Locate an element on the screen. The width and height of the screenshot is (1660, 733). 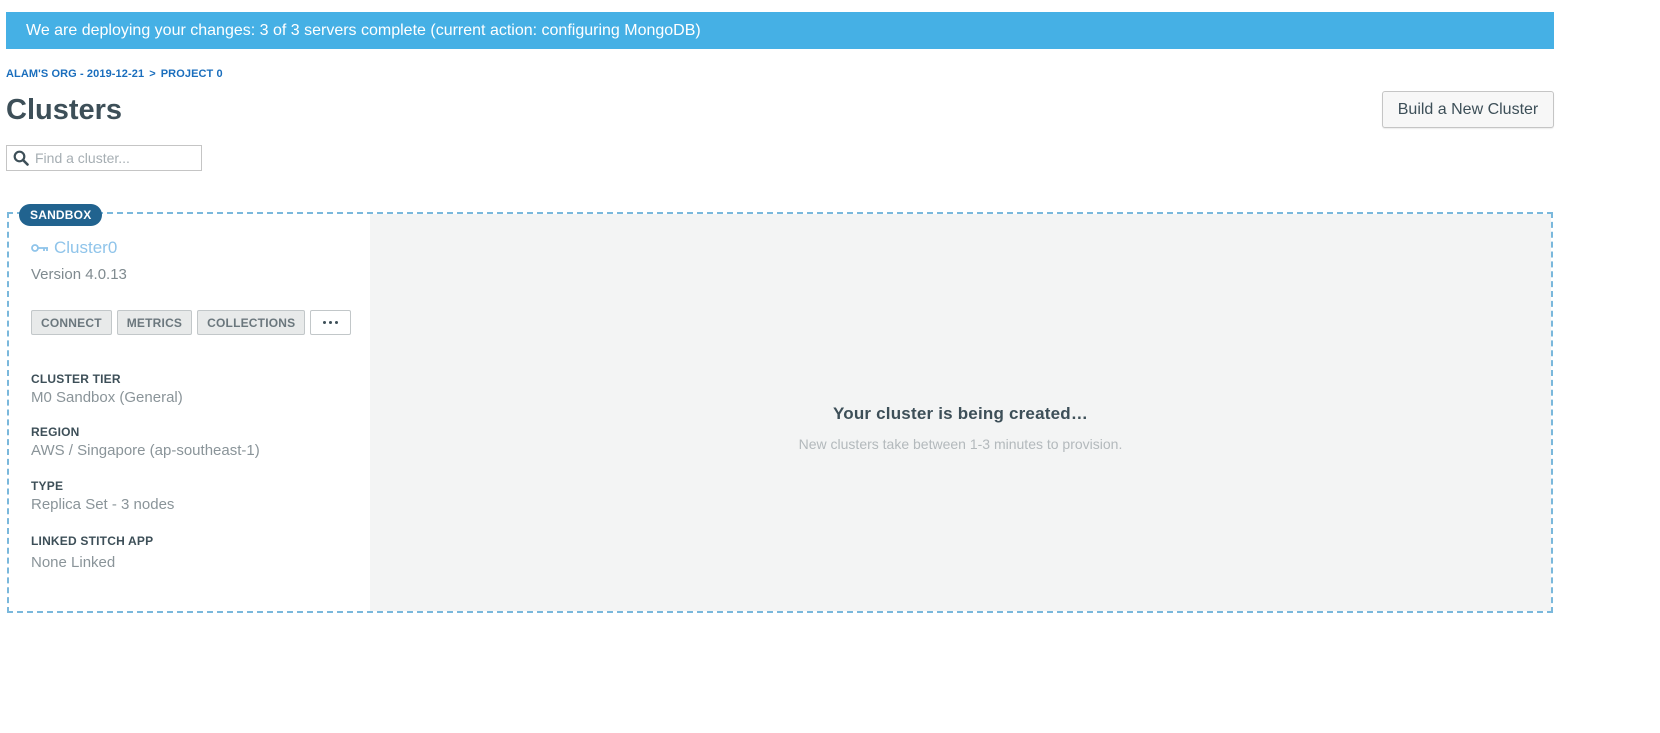
cluster-tier-info: CLUSTER TIER M0 Sandbox (General) is located at coordinates (107, 389).